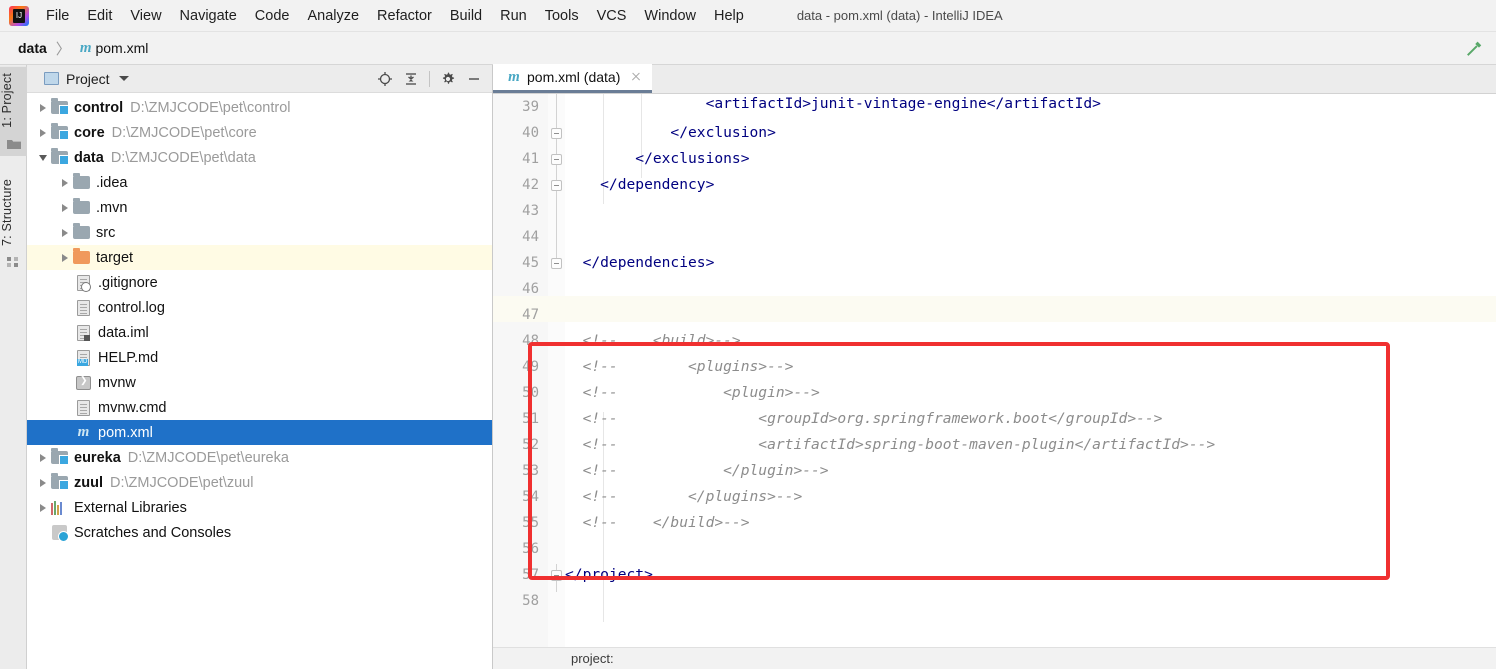 Image resolution: width=1496 pixels, height=669 pixels. I want to click on breadcrumb-file: m pom.xml, so click(114, 48).